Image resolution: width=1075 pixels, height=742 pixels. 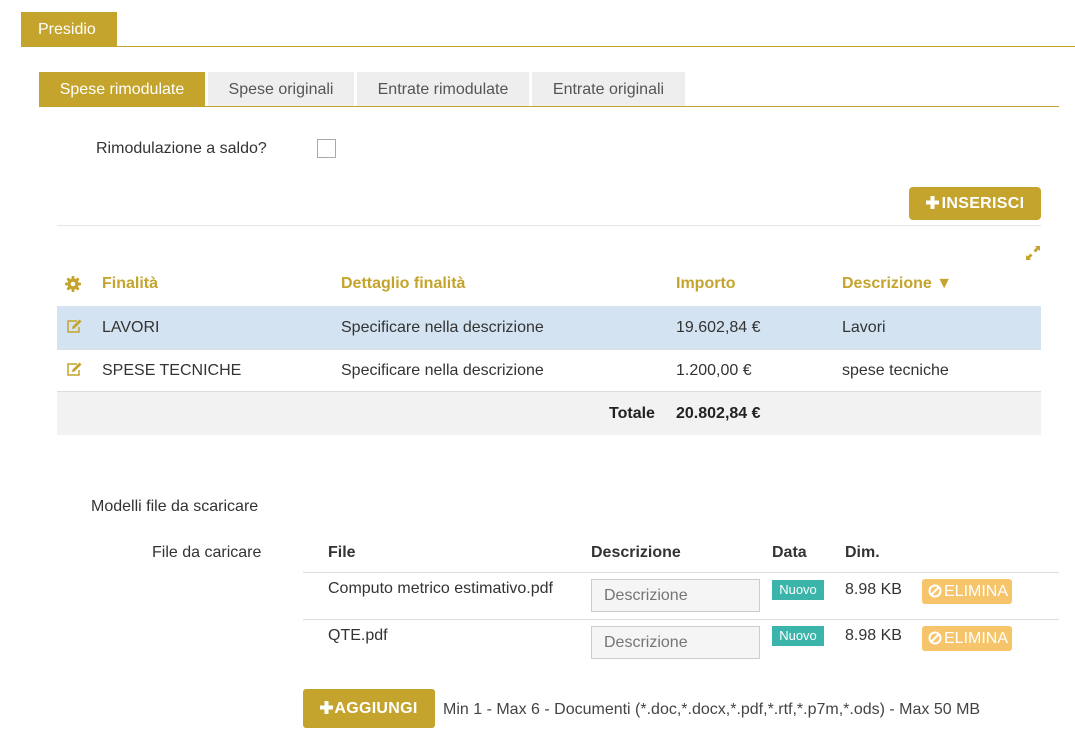 I want to click on header-dettaglio: Dettaglio finalità, so click(x=403, y=284).